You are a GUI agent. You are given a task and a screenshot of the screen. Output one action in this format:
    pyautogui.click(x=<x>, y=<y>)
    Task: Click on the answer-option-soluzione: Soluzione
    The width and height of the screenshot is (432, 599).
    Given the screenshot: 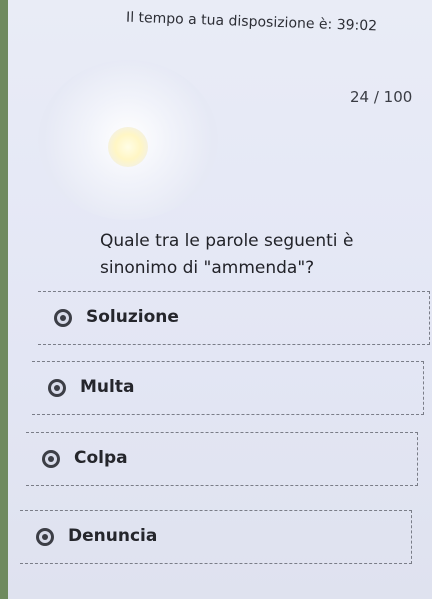 What is the action you would take?
    pyautogui.click(x=234, y=318)
    